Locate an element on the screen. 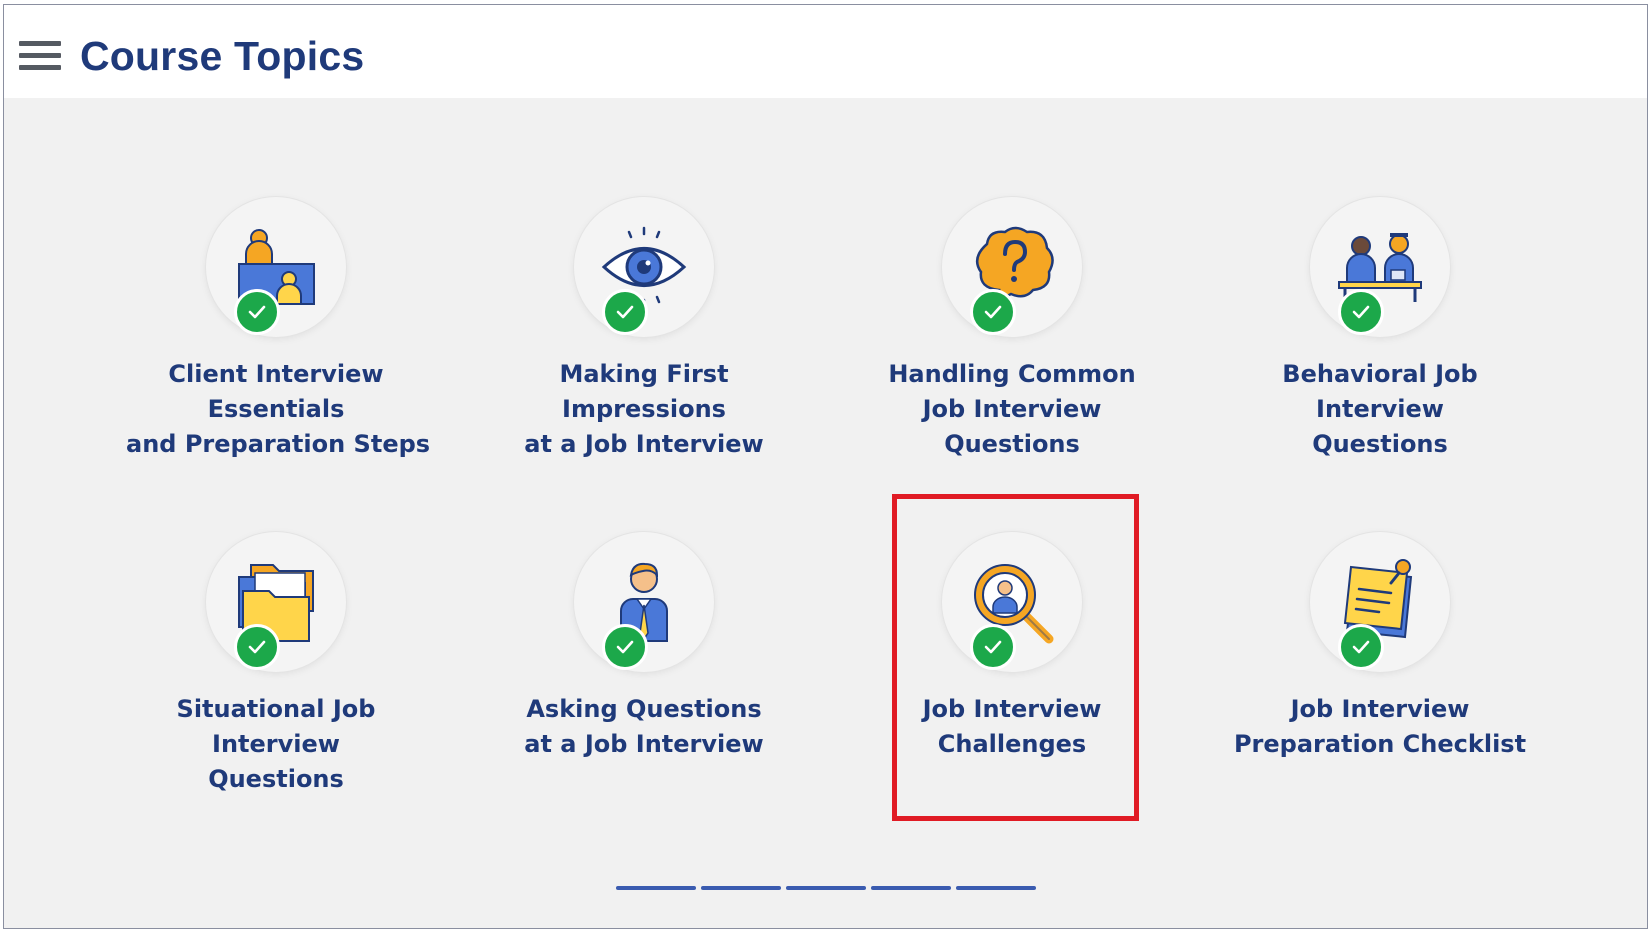 This screenshot has width=1651, height=931. topic-label: Behavioral Job Interview Questions is located at coordinates (1380, 409).